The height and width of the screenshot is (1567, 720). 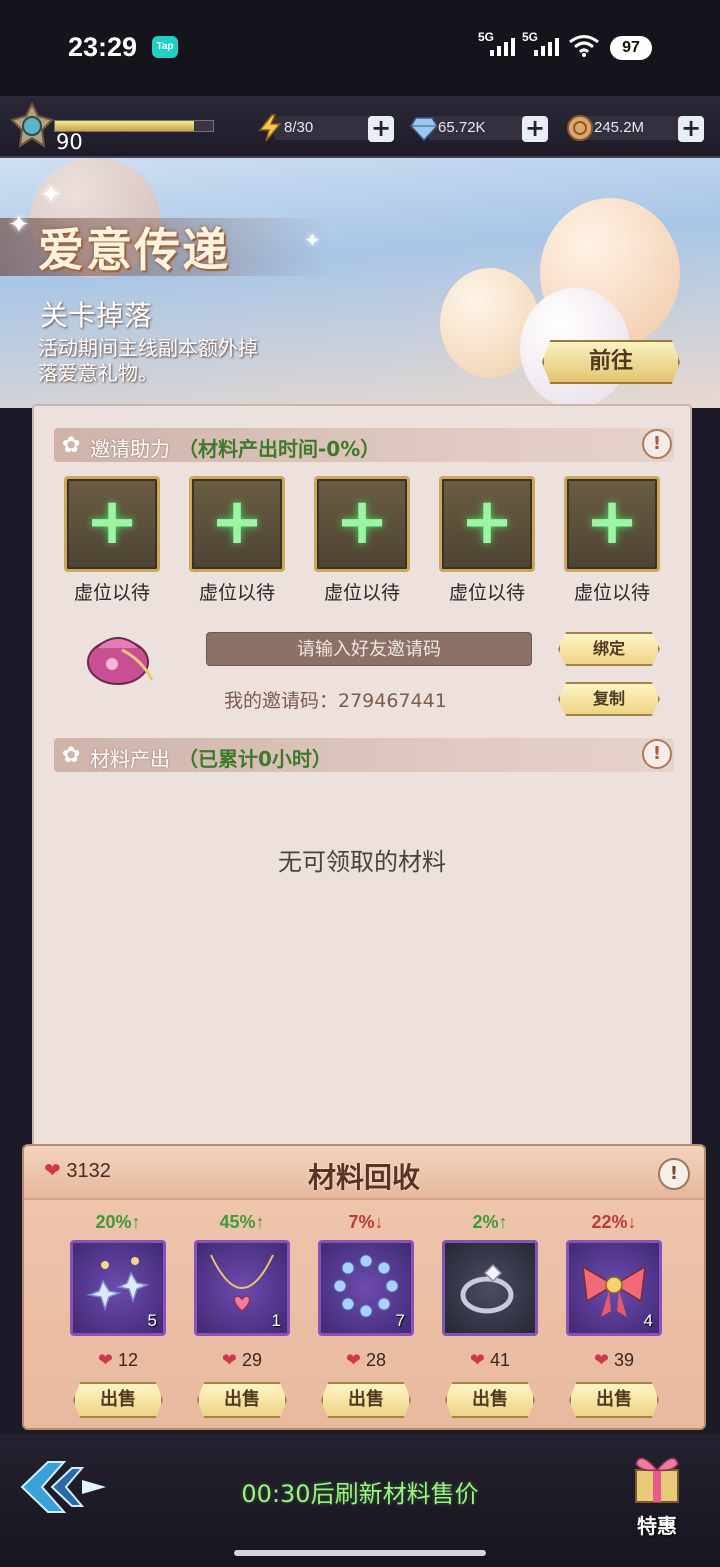 I want to click on player-level: 90, so click(x=69, y=142).